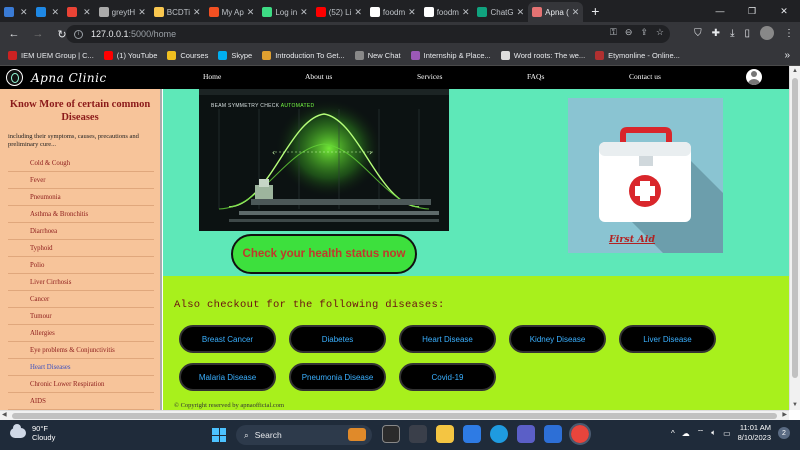 The width and height of the screenshot is (800, 450). I want to click on sidebar-disease-link: Chronic Lower Respiration, so click(81, 384).